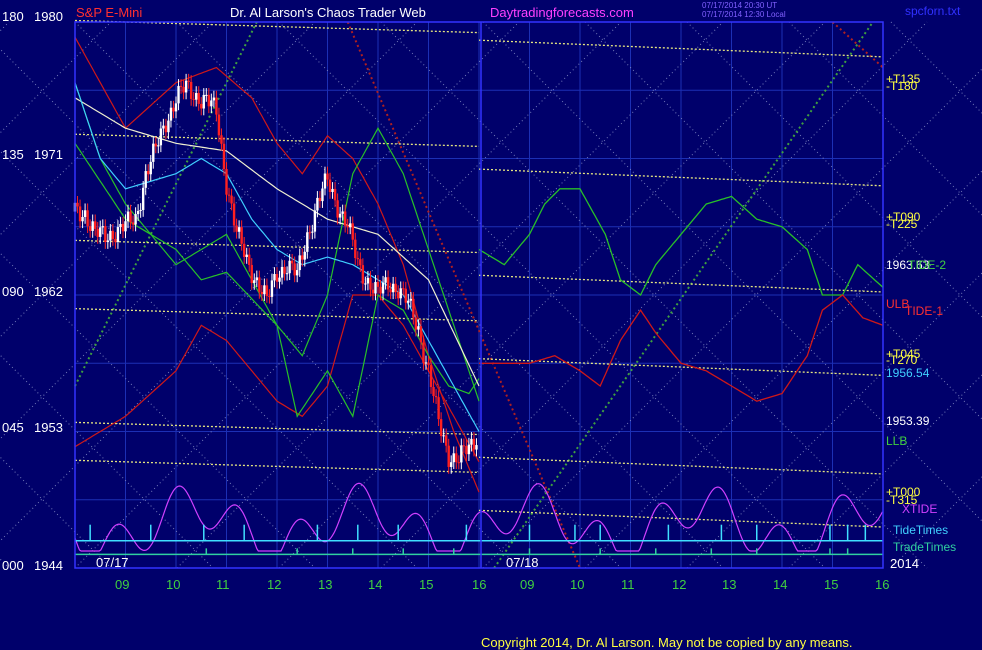 The height and width of the screenshot is (650, 982). What do you see at coordinates (903, 217) in the screenshot?
I see `label-t090: +T090` at bounding box center [903, 217].